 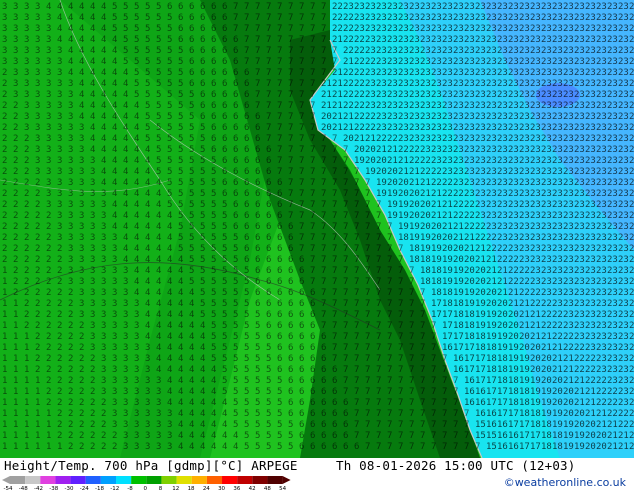 What do you see at coordinates (565, 482) in the screenshot?
I see `credit-link: ©weatheronline.co.uk` at bounding box center [565, 482].